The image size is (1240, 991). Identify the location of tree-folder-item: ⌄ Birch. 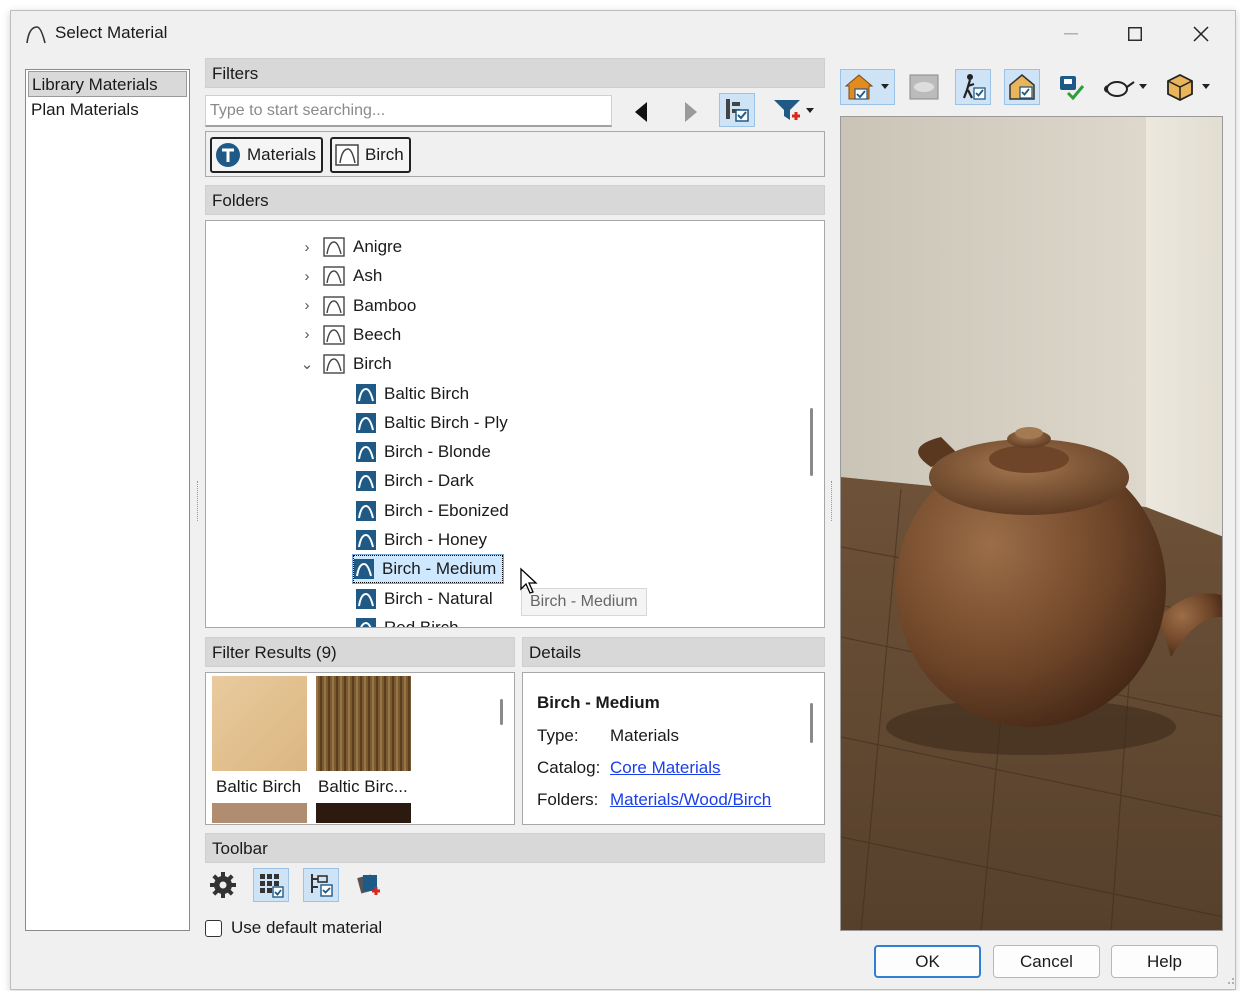
(345, 364).